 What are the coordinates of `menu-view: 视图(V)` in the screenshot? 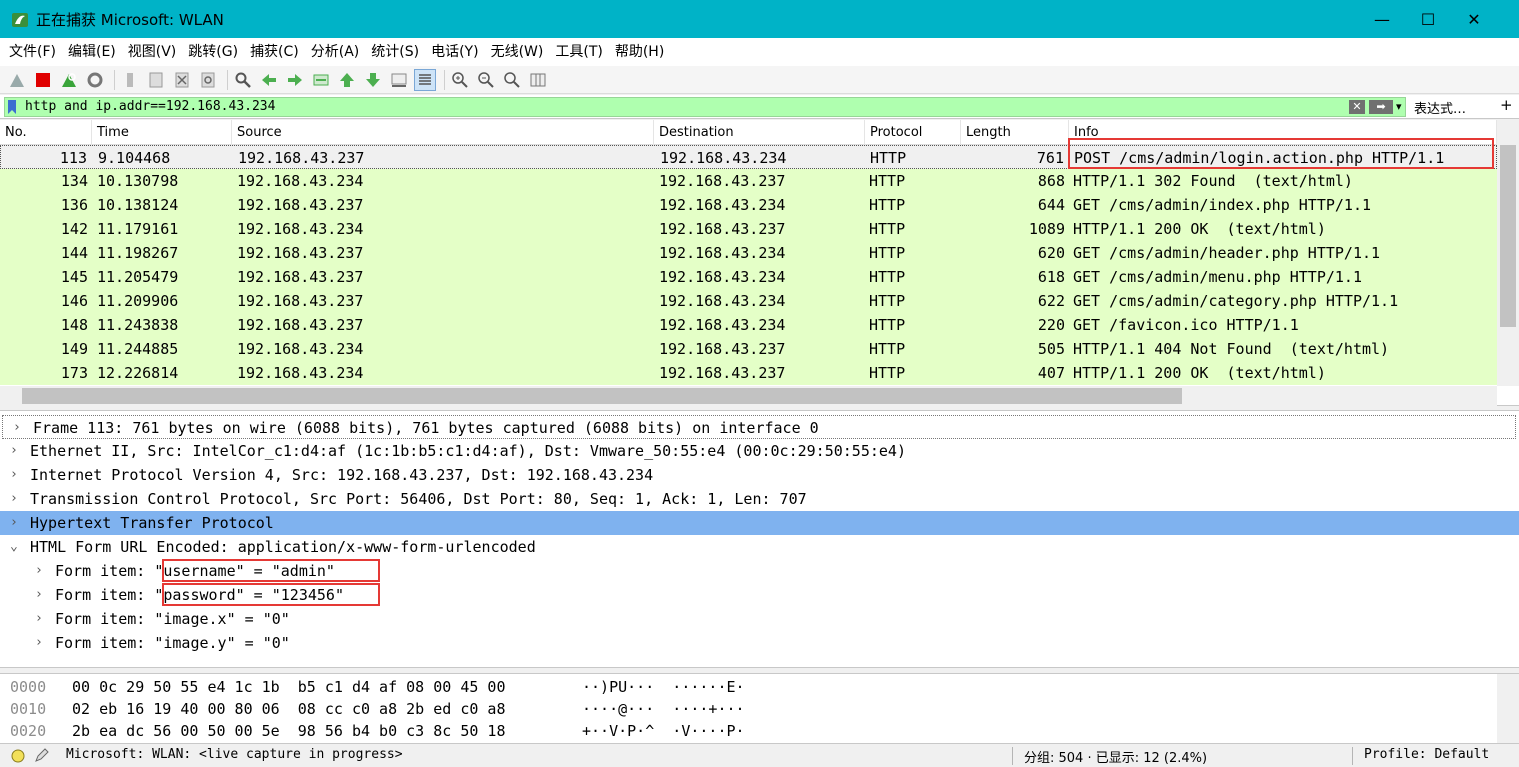 It's located at (152, 52).